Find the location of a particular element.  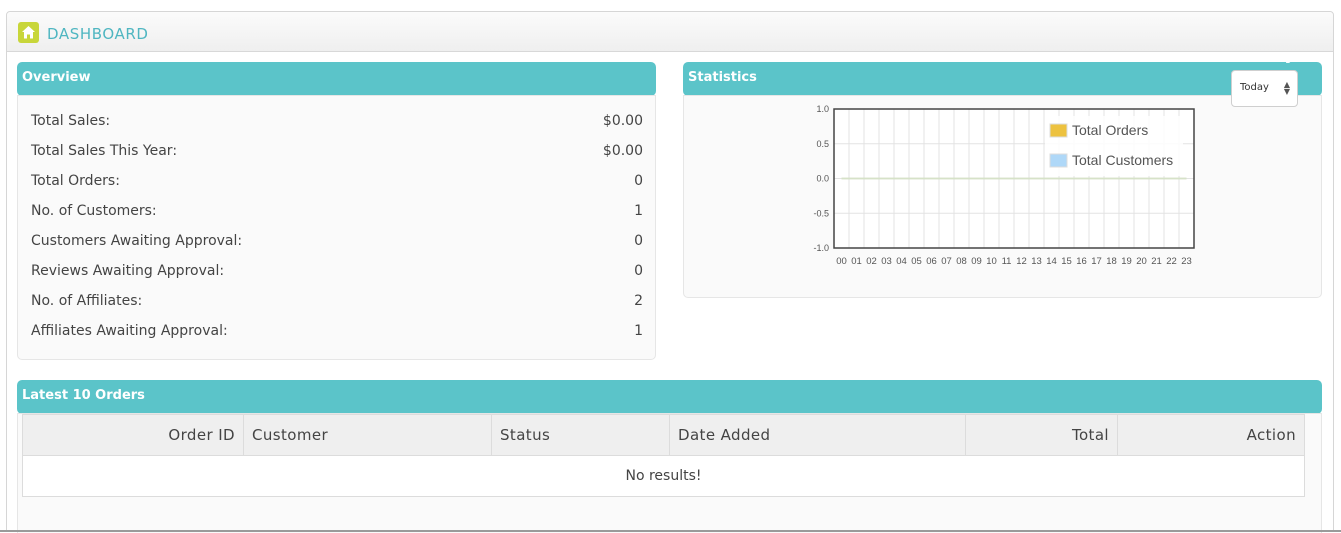

legend-label: Total Customers is located at coordinates (1122, 160).